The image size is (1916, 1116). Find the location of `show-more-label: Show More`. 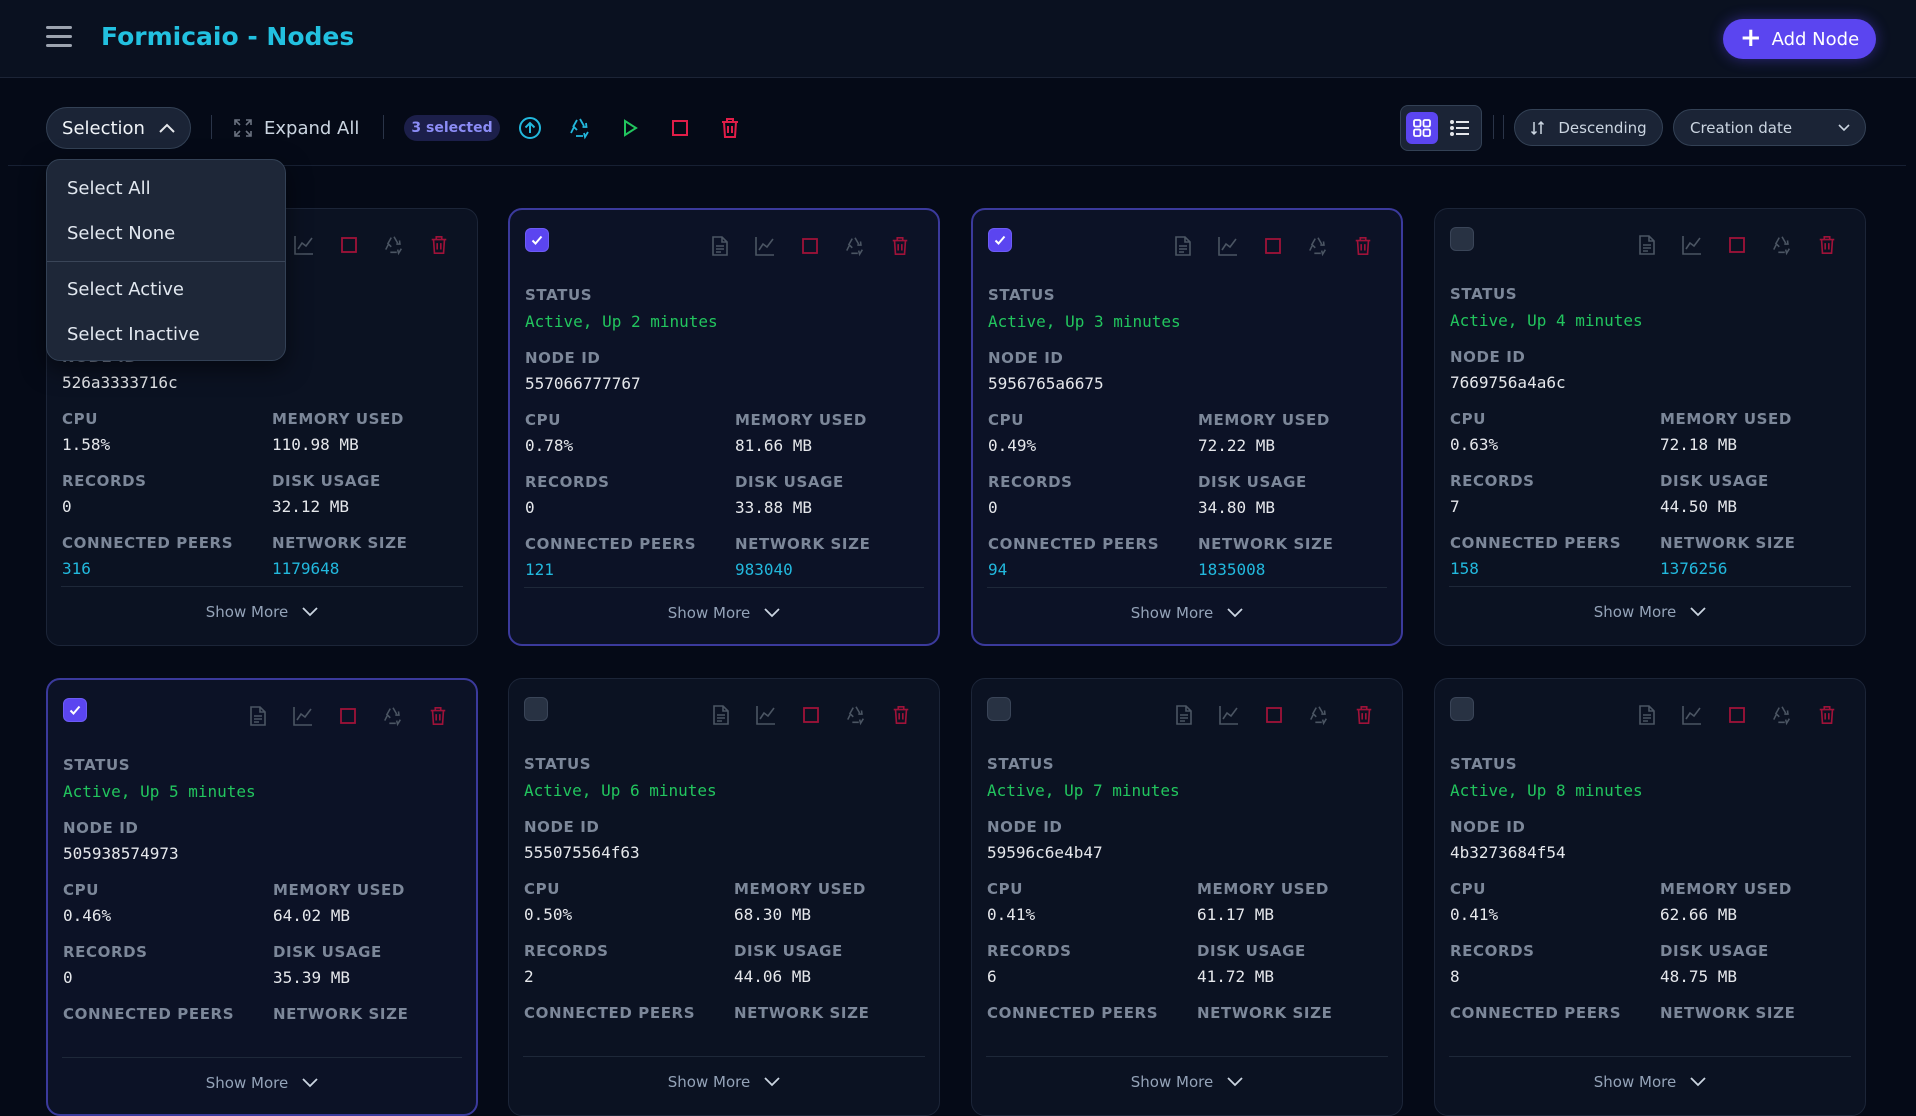

show-more-label: Show More is located at coordinates (247, 1083).